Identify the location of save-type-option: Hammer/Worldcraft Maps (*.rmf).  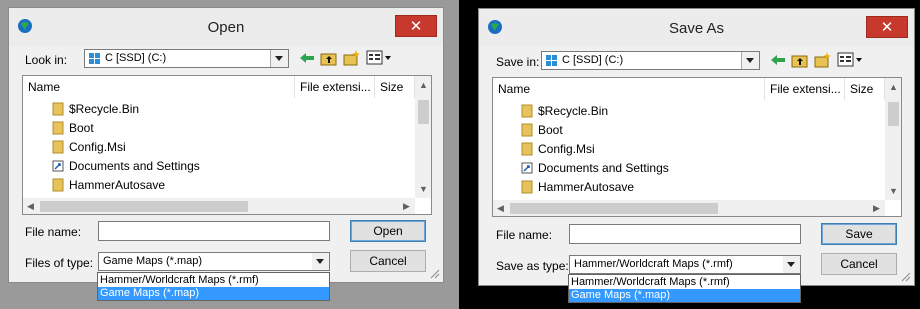
(684, 282).